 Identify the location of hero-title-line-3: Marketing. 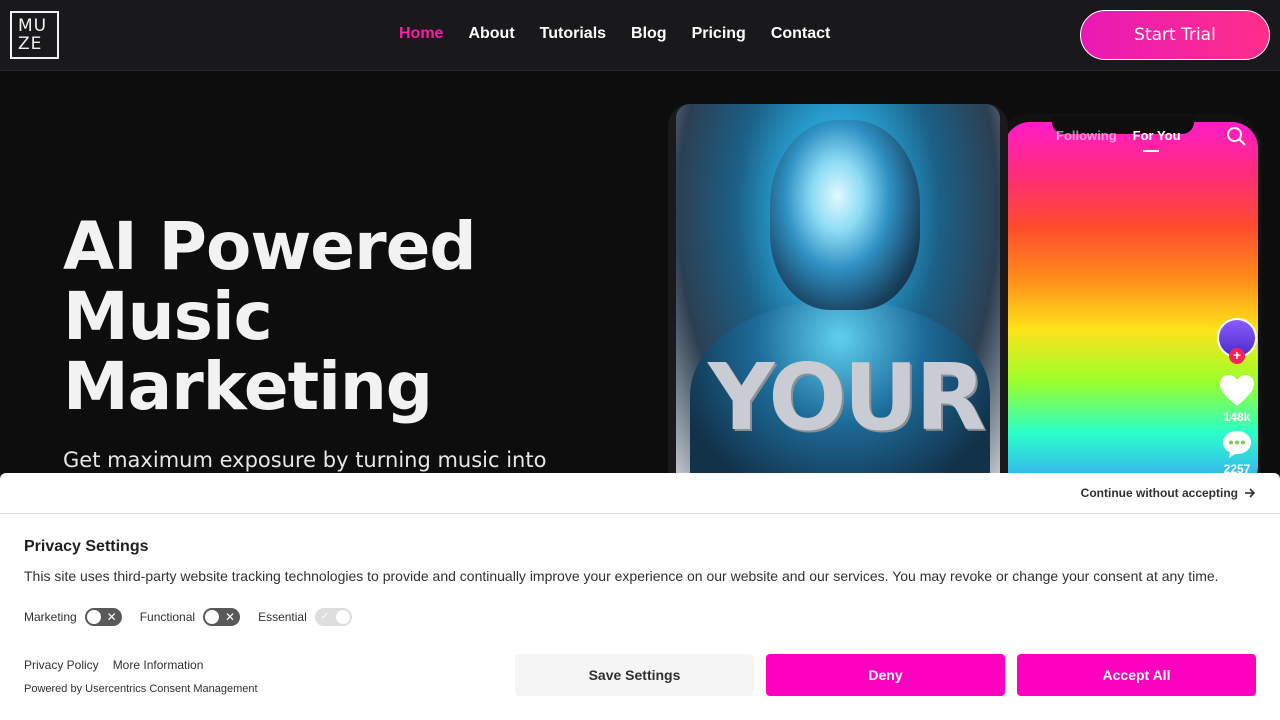
(248, 386).